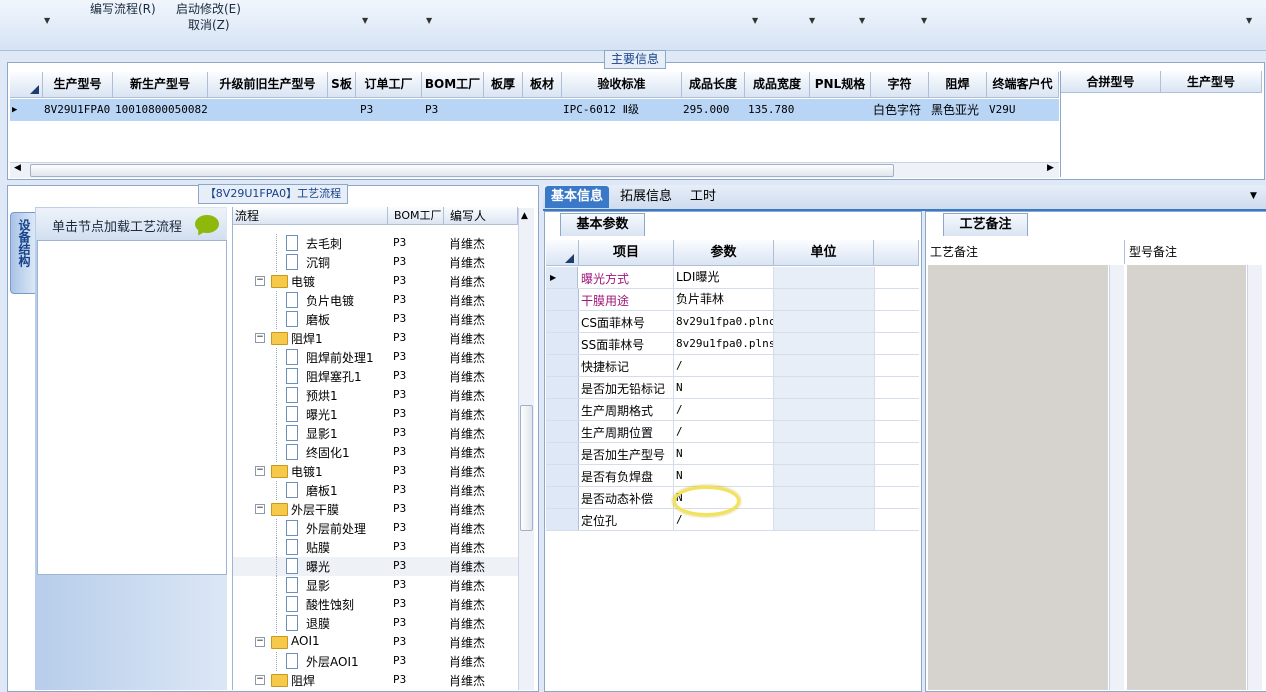 This screenshot has width=1266, height=692. I want to click on tree-row: 酸性蚀刻 P3 肖维杰, so click(375, 604).